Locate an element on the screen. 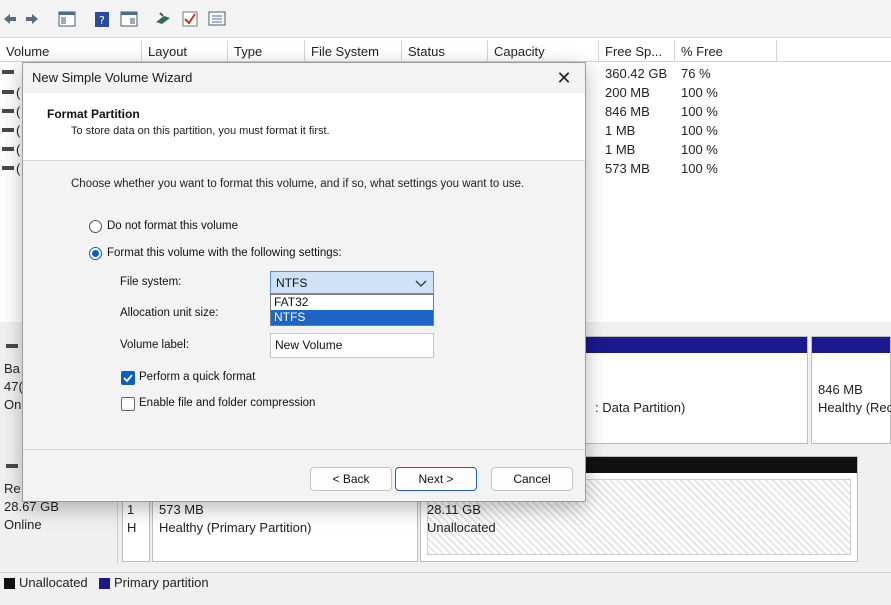 Image resolution: width=891 pixels, height=605 pixels. checkmark-icon is located at coordinates (128, 378).